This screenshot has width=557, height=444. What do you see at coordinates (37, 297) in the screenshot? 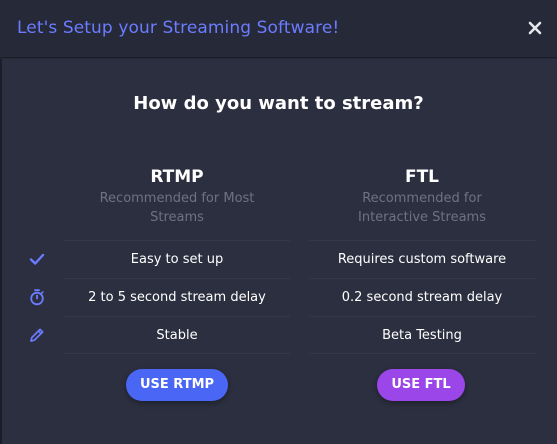
I see `stopwatch-icon` at bounding box center [37, 297].